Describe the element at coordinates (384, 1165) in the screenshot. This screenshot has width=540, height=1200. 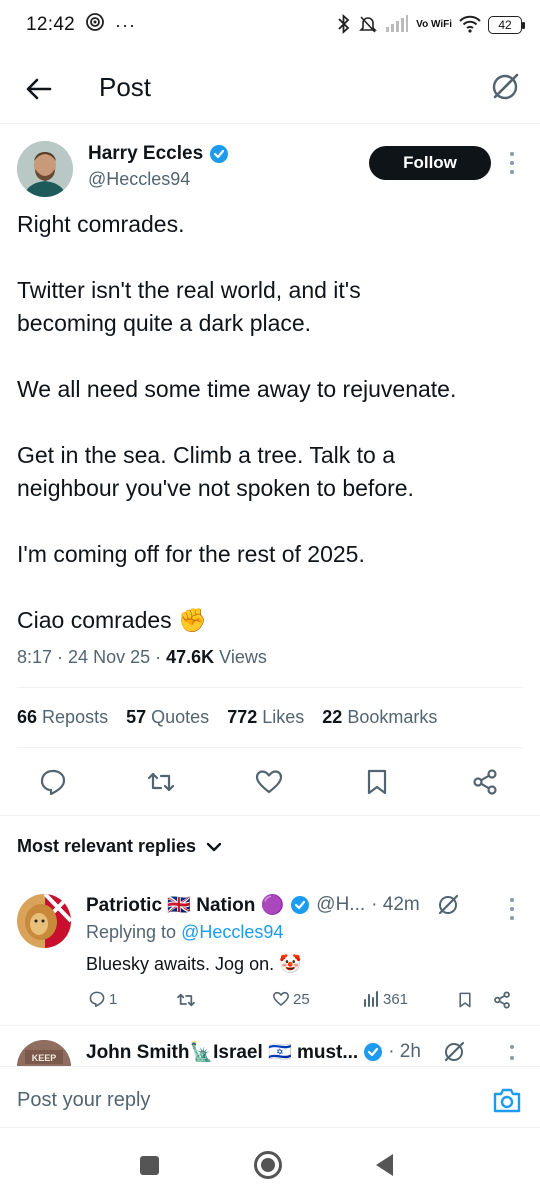
I see `system-back-button` at that location.